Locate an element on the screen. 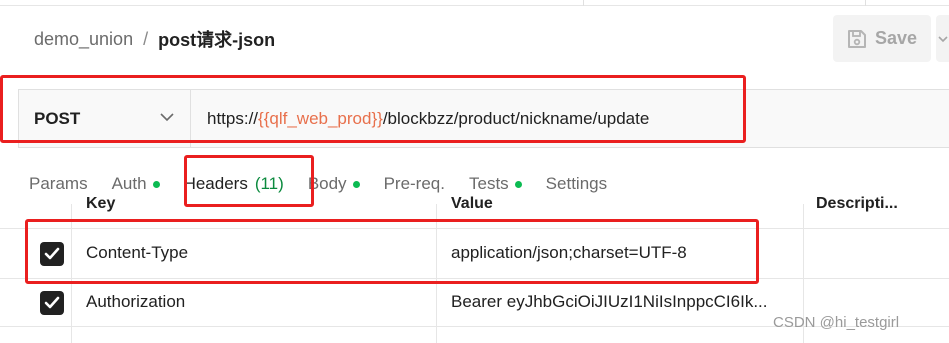 This screenshot has width=949, height=343. breadcrumb: demo_union / post请求-json is located at coordinates (154, 39).